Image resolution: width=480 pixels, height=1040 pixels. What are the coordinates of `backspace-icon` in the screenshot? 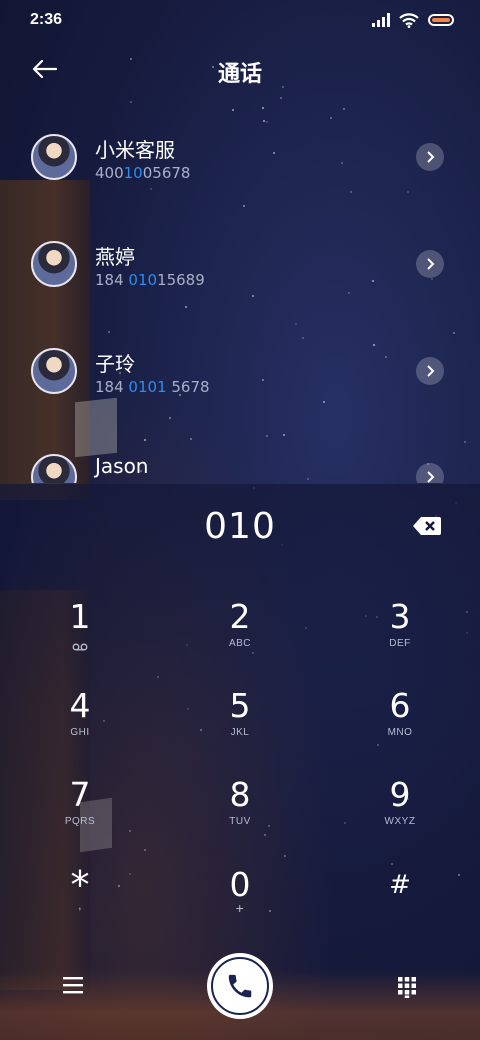 It's located at (427, 526).